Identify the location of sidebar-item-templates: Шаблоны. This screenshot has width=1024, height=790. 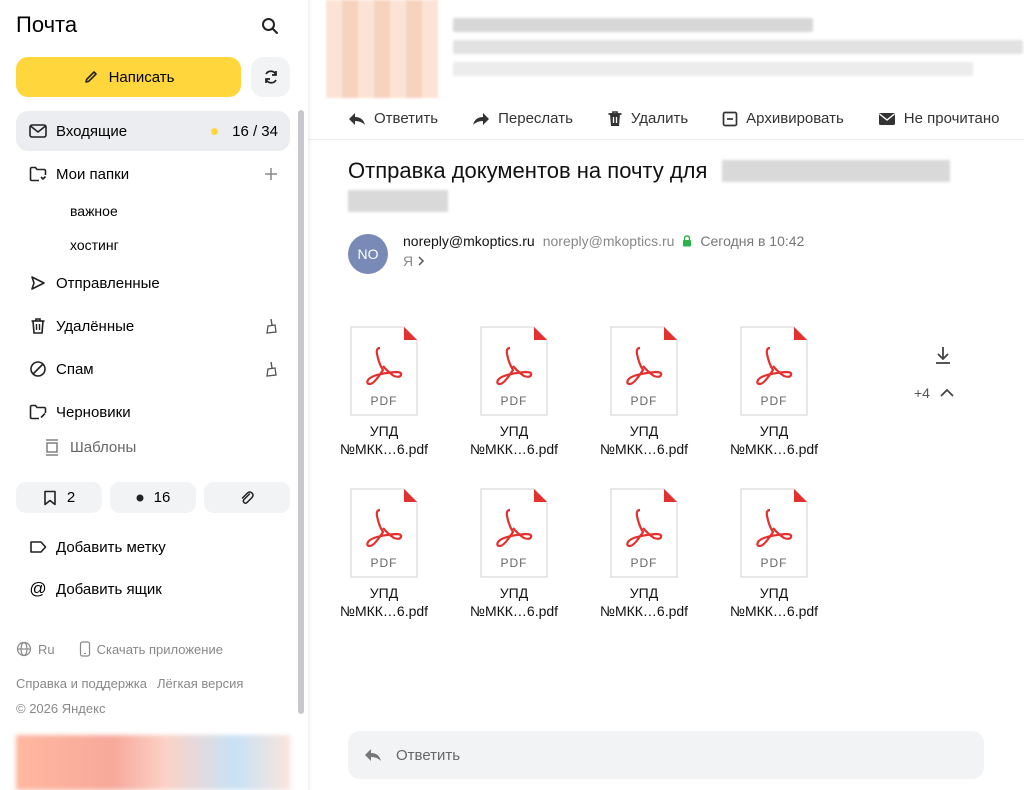
(90, 447).